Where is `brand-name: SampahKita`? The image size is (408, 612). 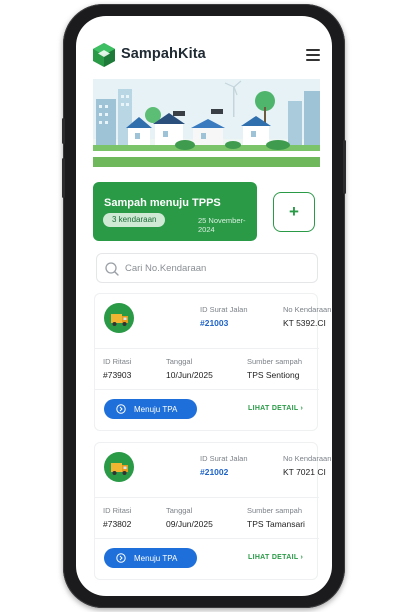 brand-name: SampahKita is located at coordinates (163, 54).